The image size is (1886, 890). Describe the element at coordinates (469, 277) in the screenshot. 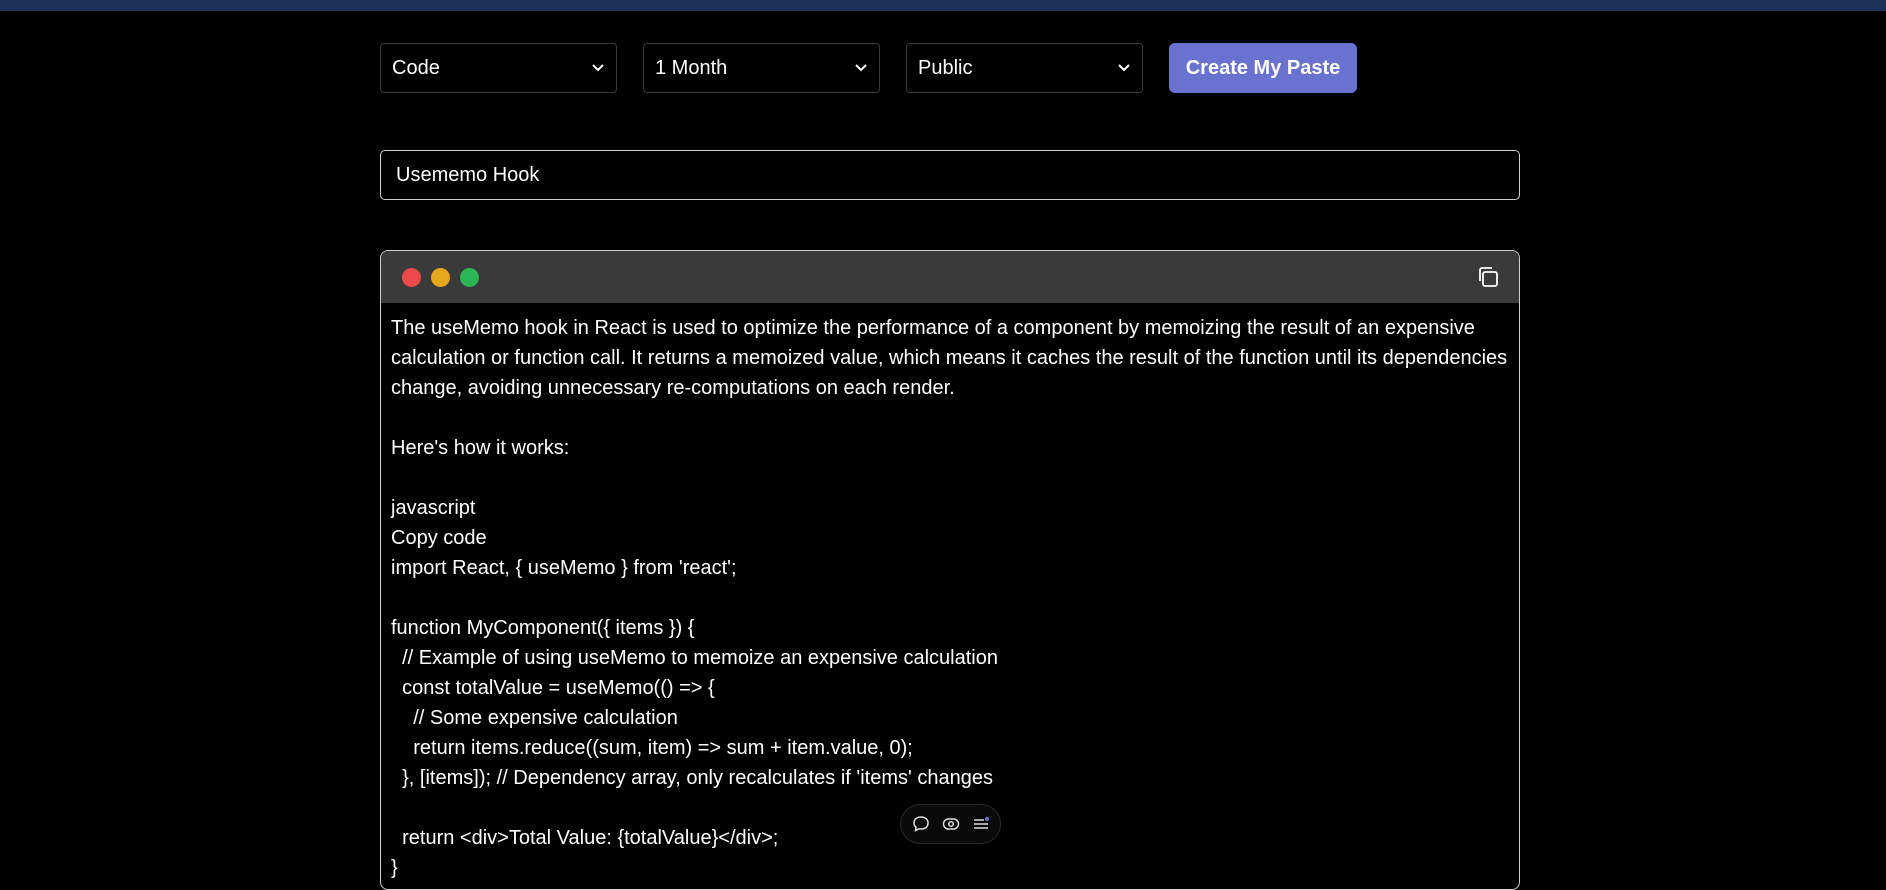

I see `maximize-dot-icon` at that location.